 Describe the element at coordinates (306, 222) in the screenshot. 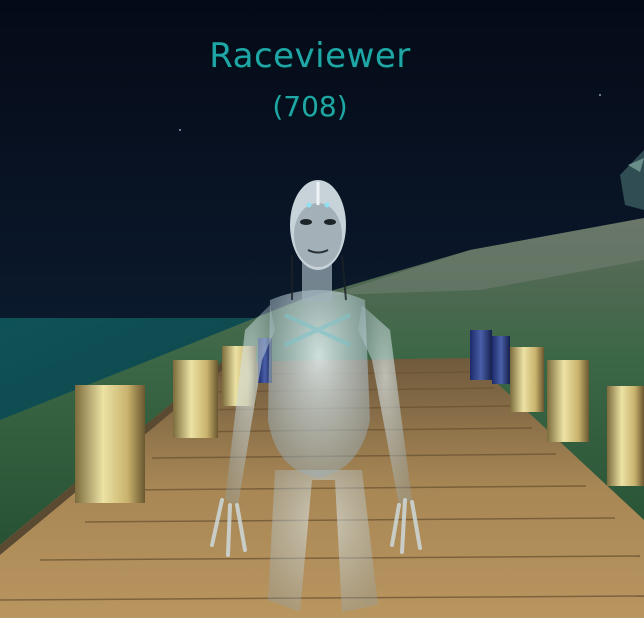

I see `avatar-left-eye` at that location.